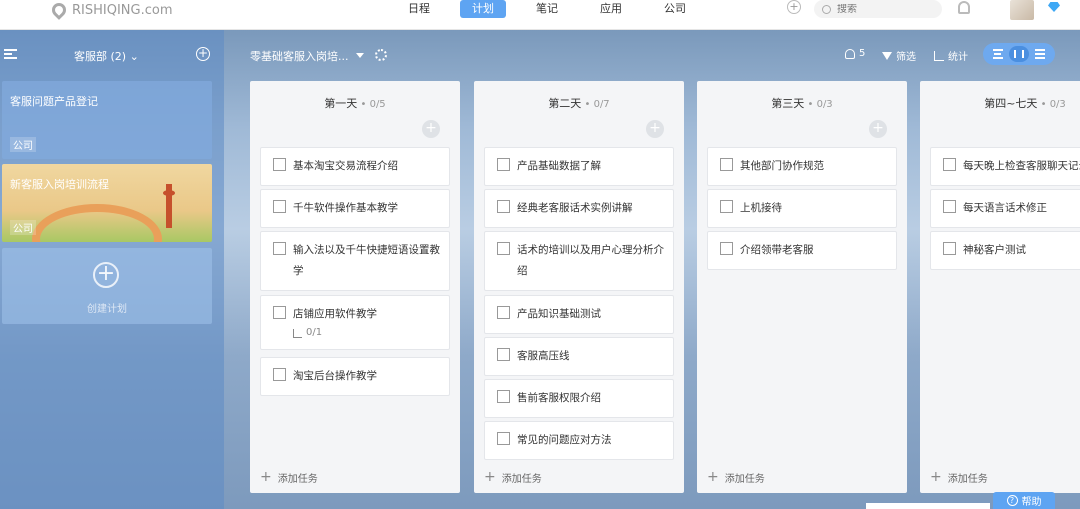  Describe the element at coordinates (862, 53) in the screenshot. I see `member-count: 5` at that location.